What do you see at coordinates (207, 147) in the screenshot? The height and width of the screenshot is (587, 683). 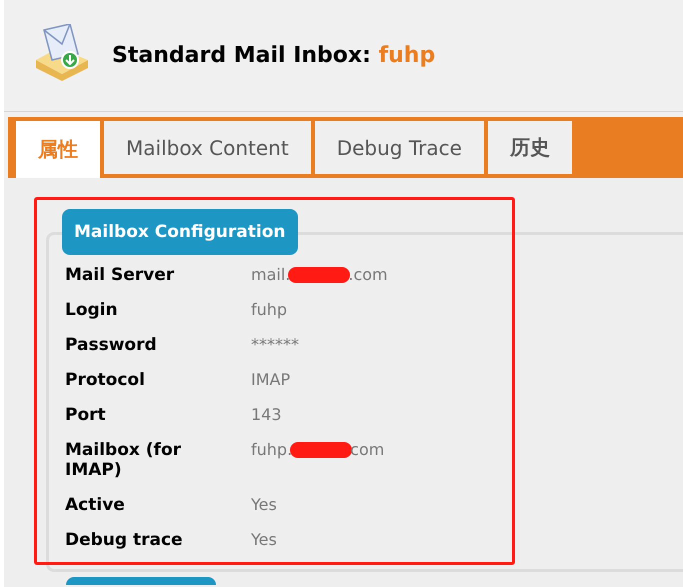 I see `tab: Mailbox Content` at bounding box center [207, 147].